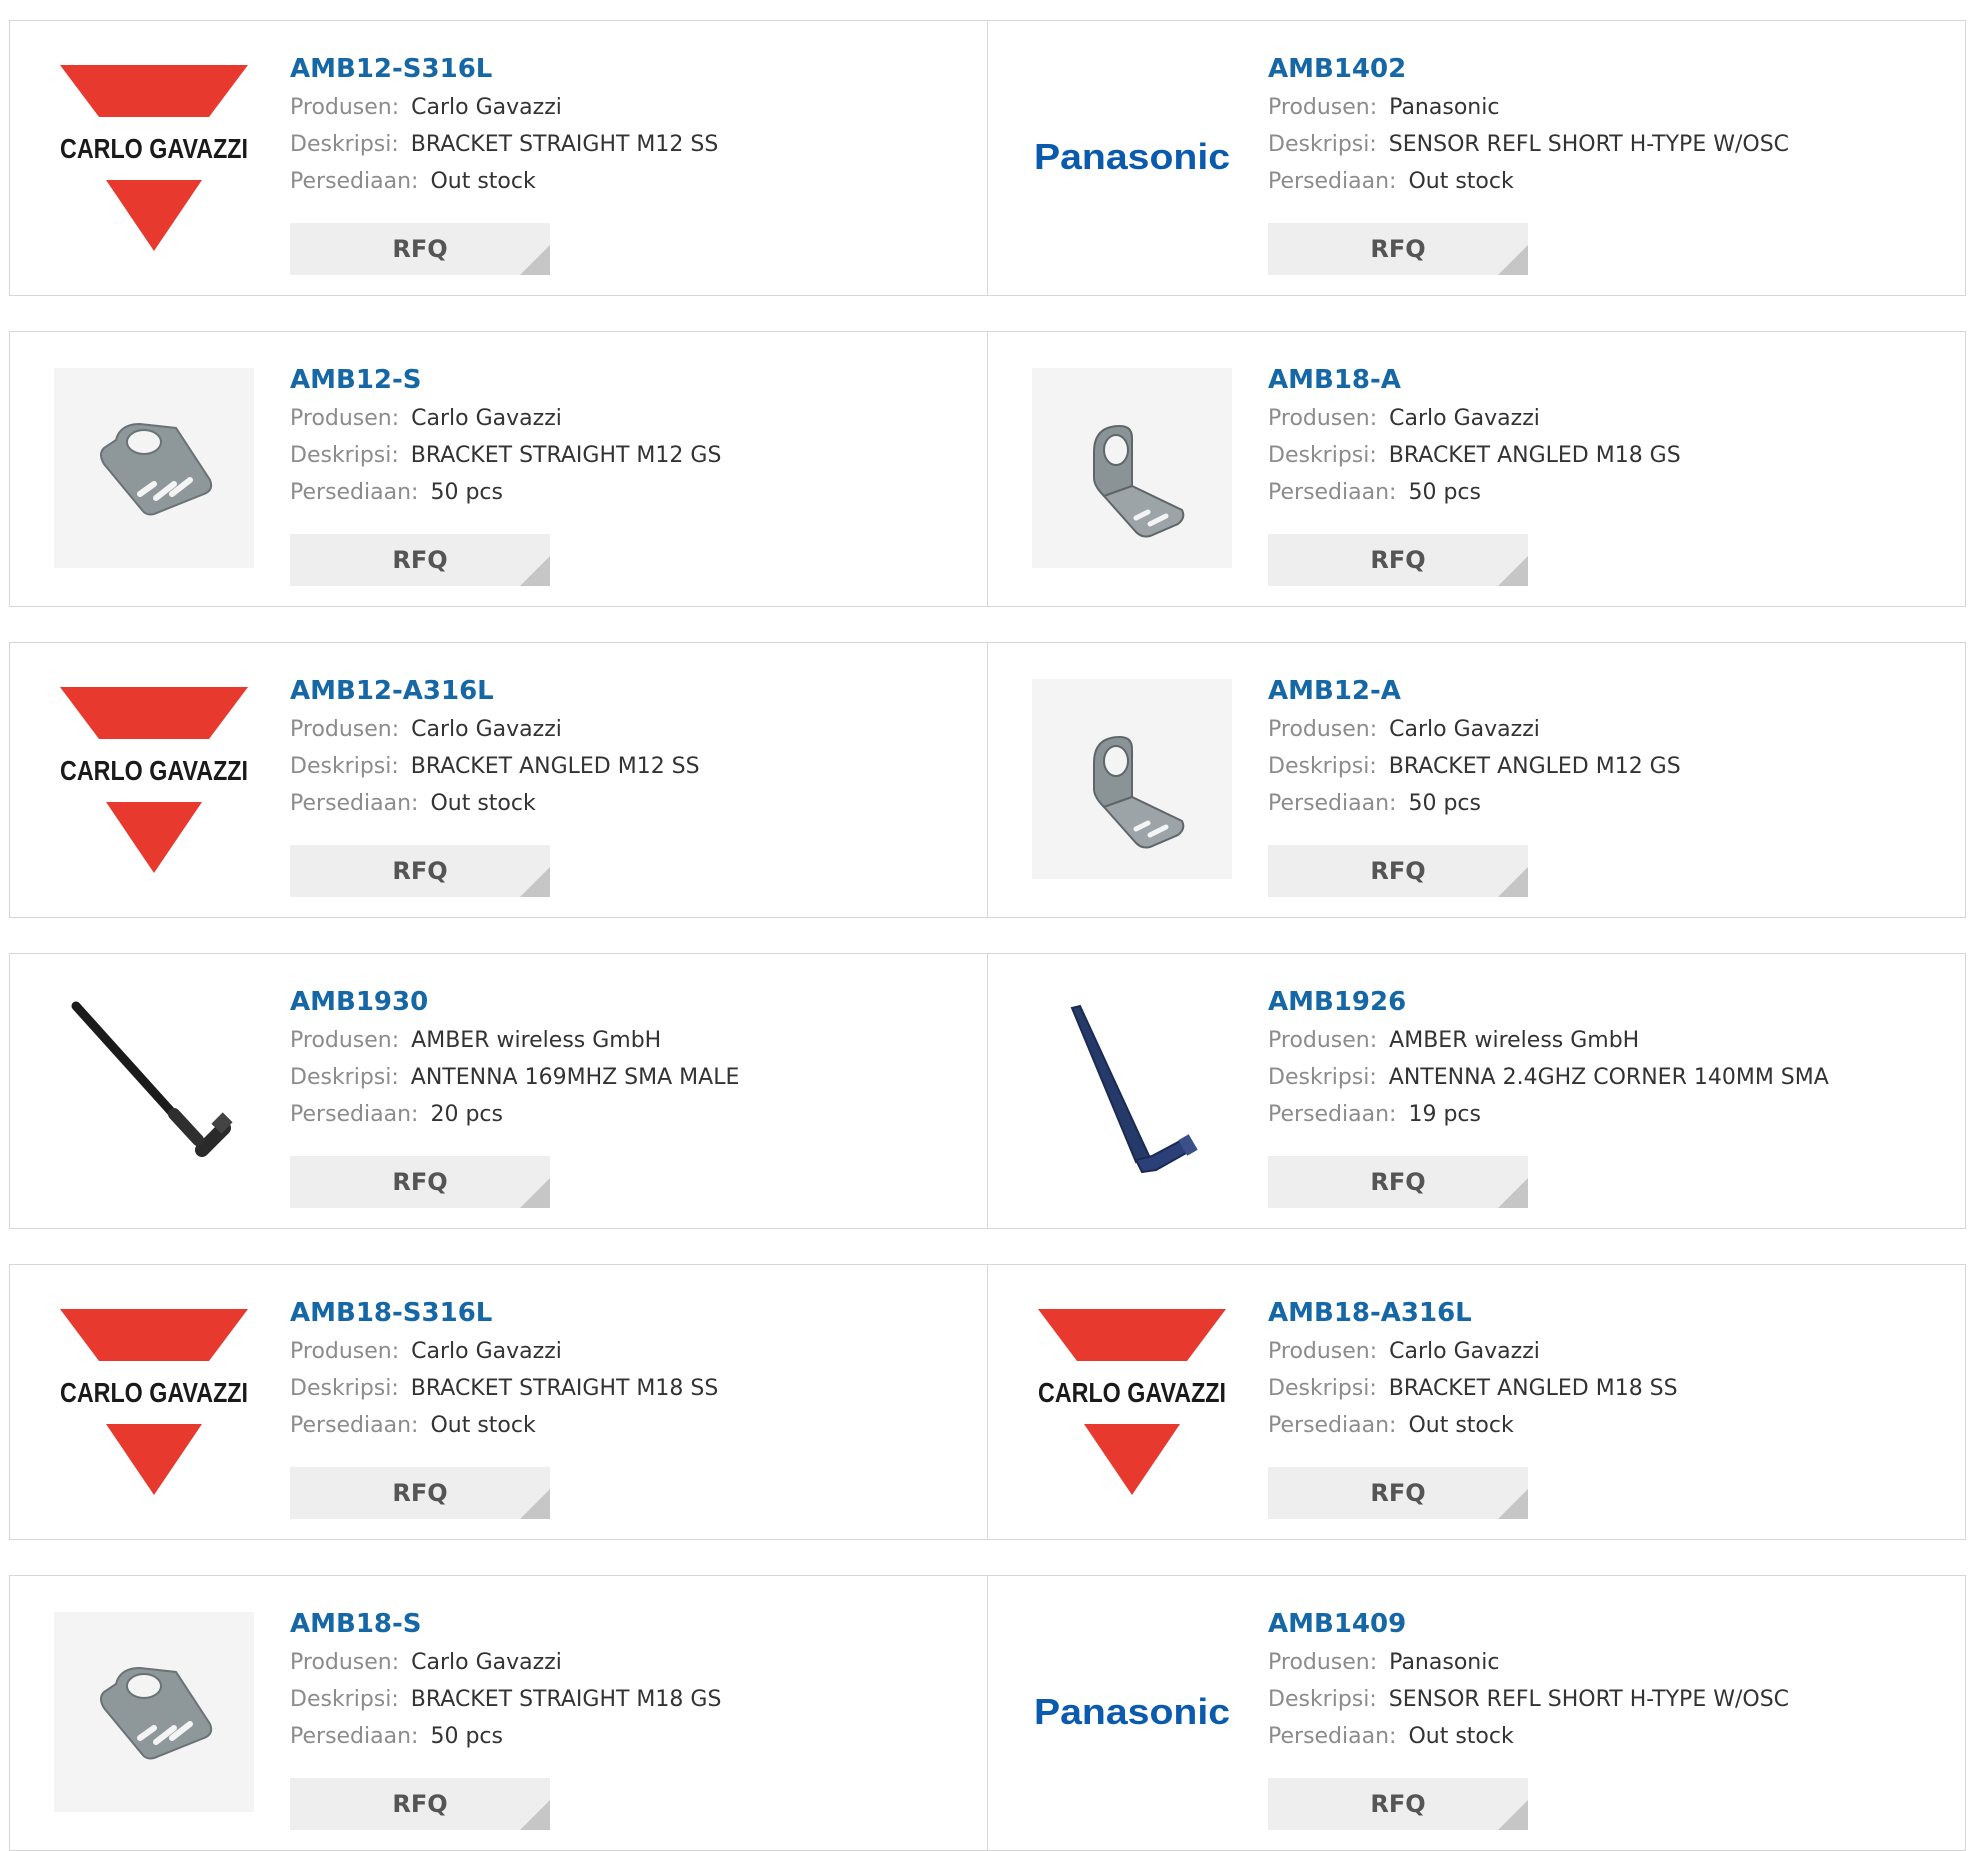  I want to click on description-value: SENSOR REFL SHORT H-TYPE W/OSC, so click(1589, 144).